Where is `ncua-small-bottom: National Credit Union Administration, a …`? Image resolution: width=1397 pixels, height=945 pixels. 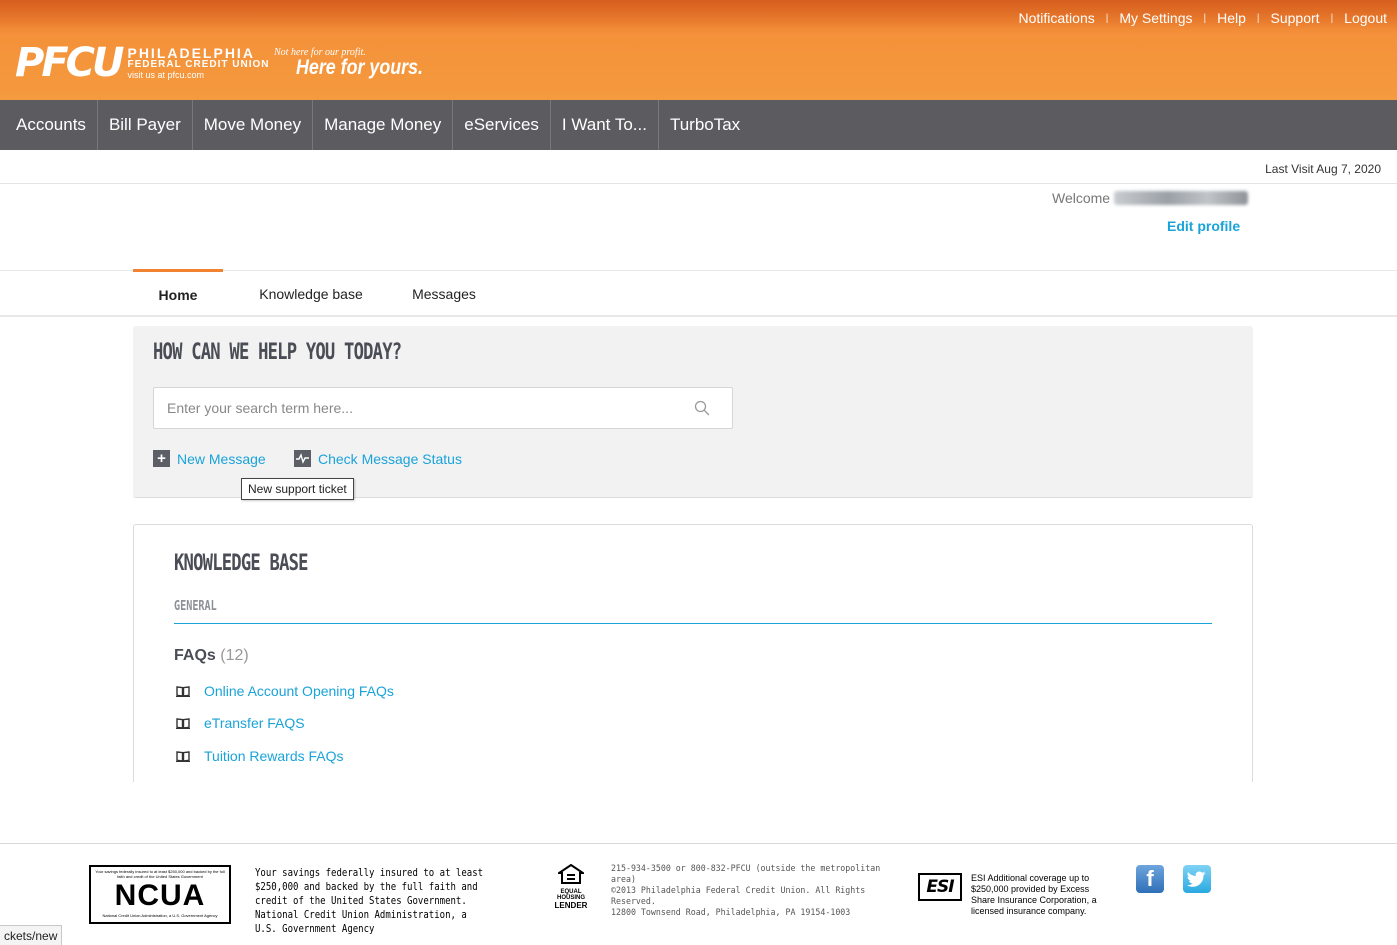
ncua-small-bottom: National Credit Union Administration, a … is located at coordinates (160, 915).